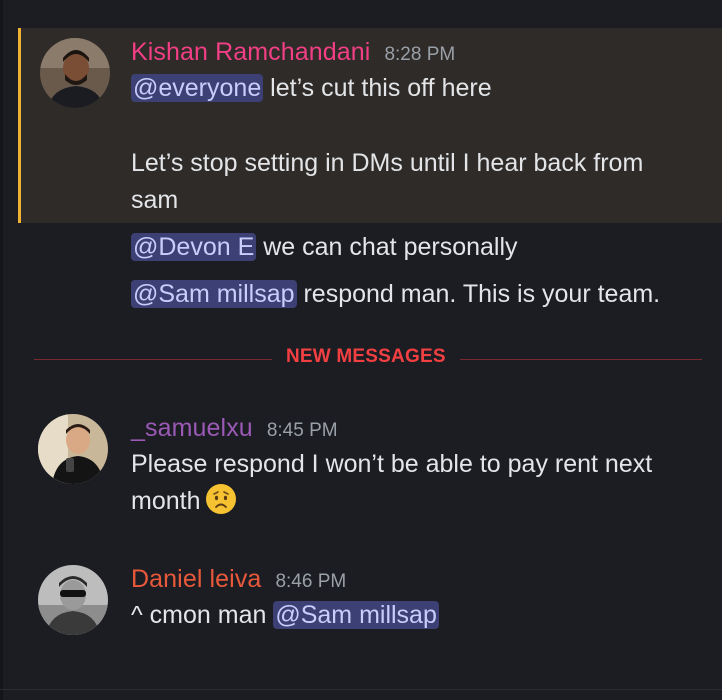 This screenshot has height=700, width=722. I want to click on avatar-kishan-icon, so click(75, 73).